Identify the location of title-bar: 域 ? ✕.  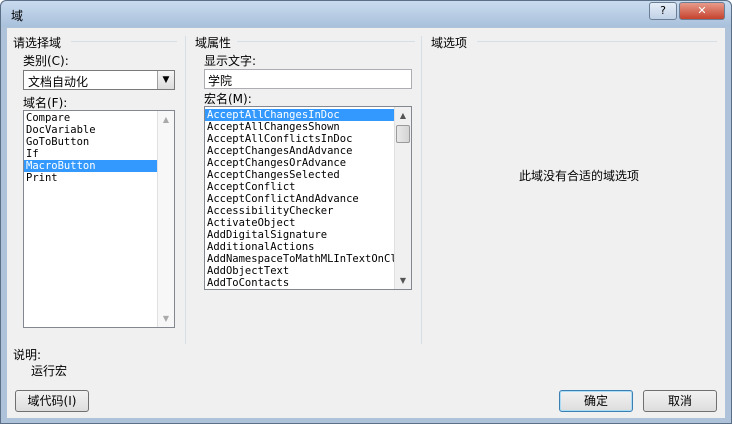
(366, 14).